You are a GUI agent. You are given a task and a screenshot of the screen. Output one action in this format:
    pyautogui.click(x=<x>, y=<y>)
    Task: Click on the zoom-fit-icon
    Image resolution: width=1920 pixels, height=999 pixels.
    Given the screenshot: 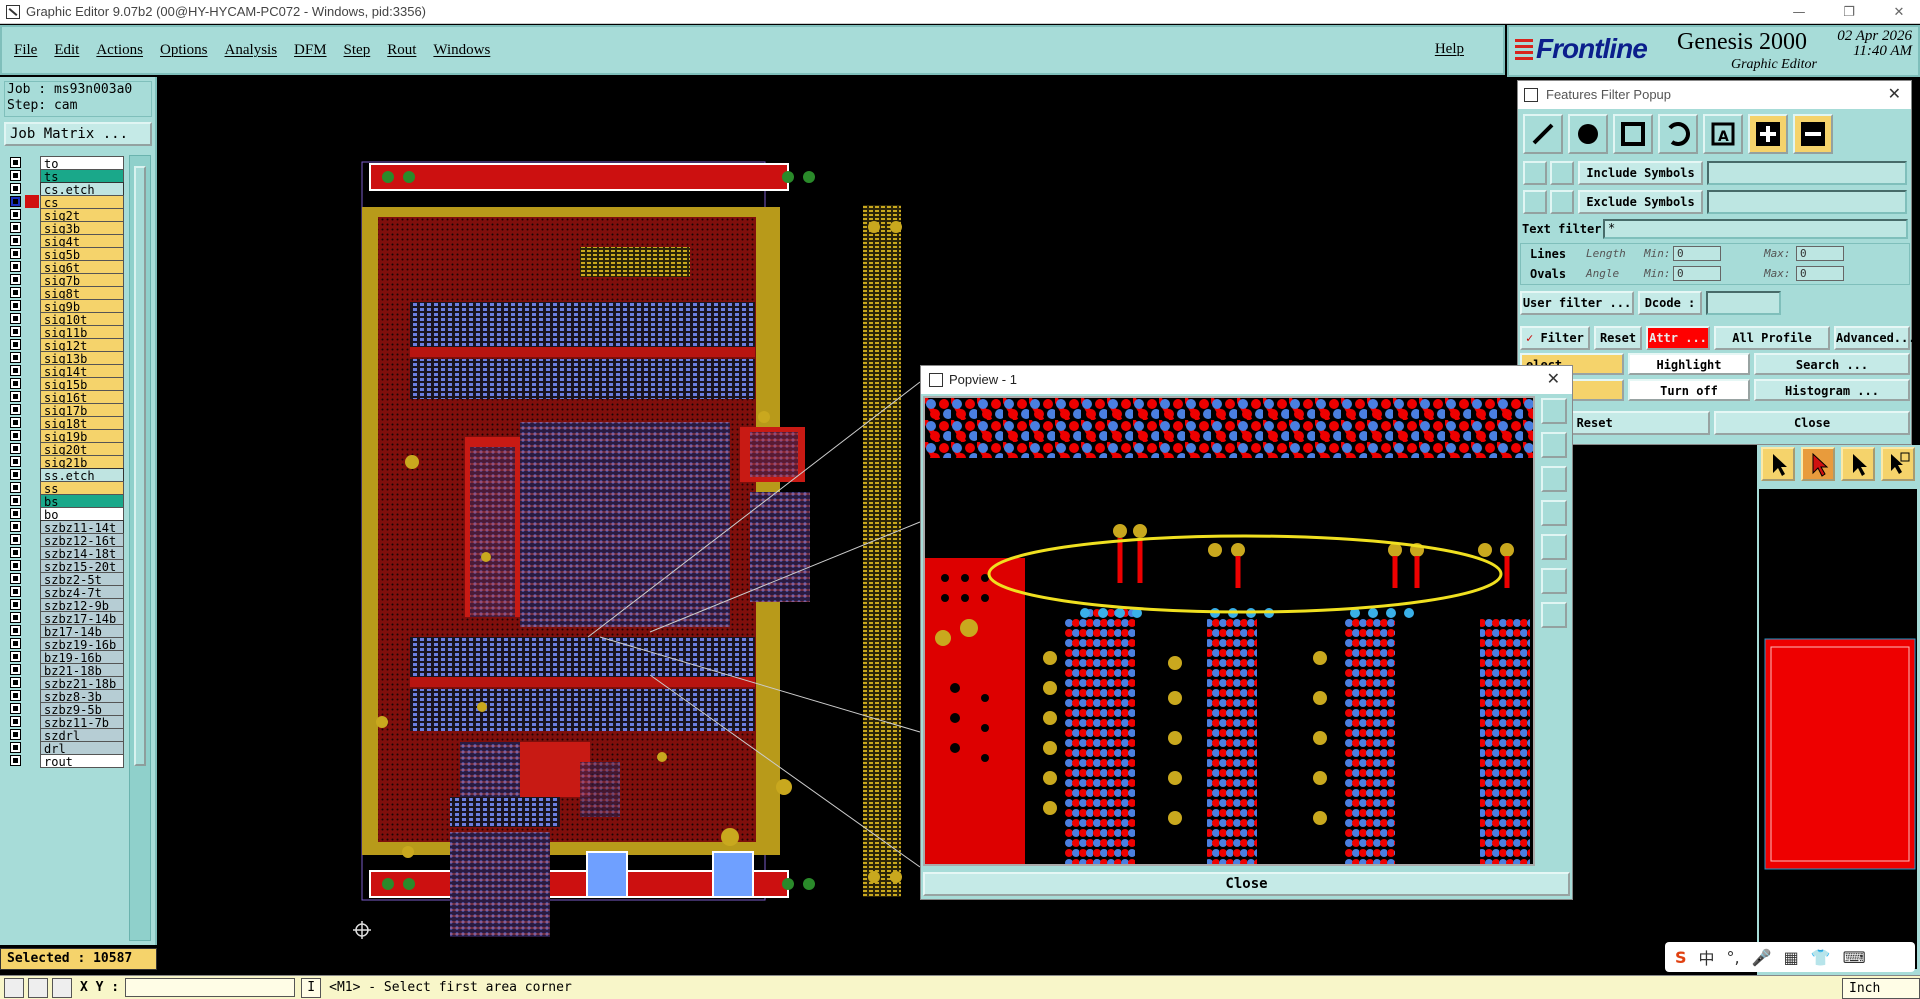 What is the action you would take?
    pyautogui.click(x=1554, y=411)
    